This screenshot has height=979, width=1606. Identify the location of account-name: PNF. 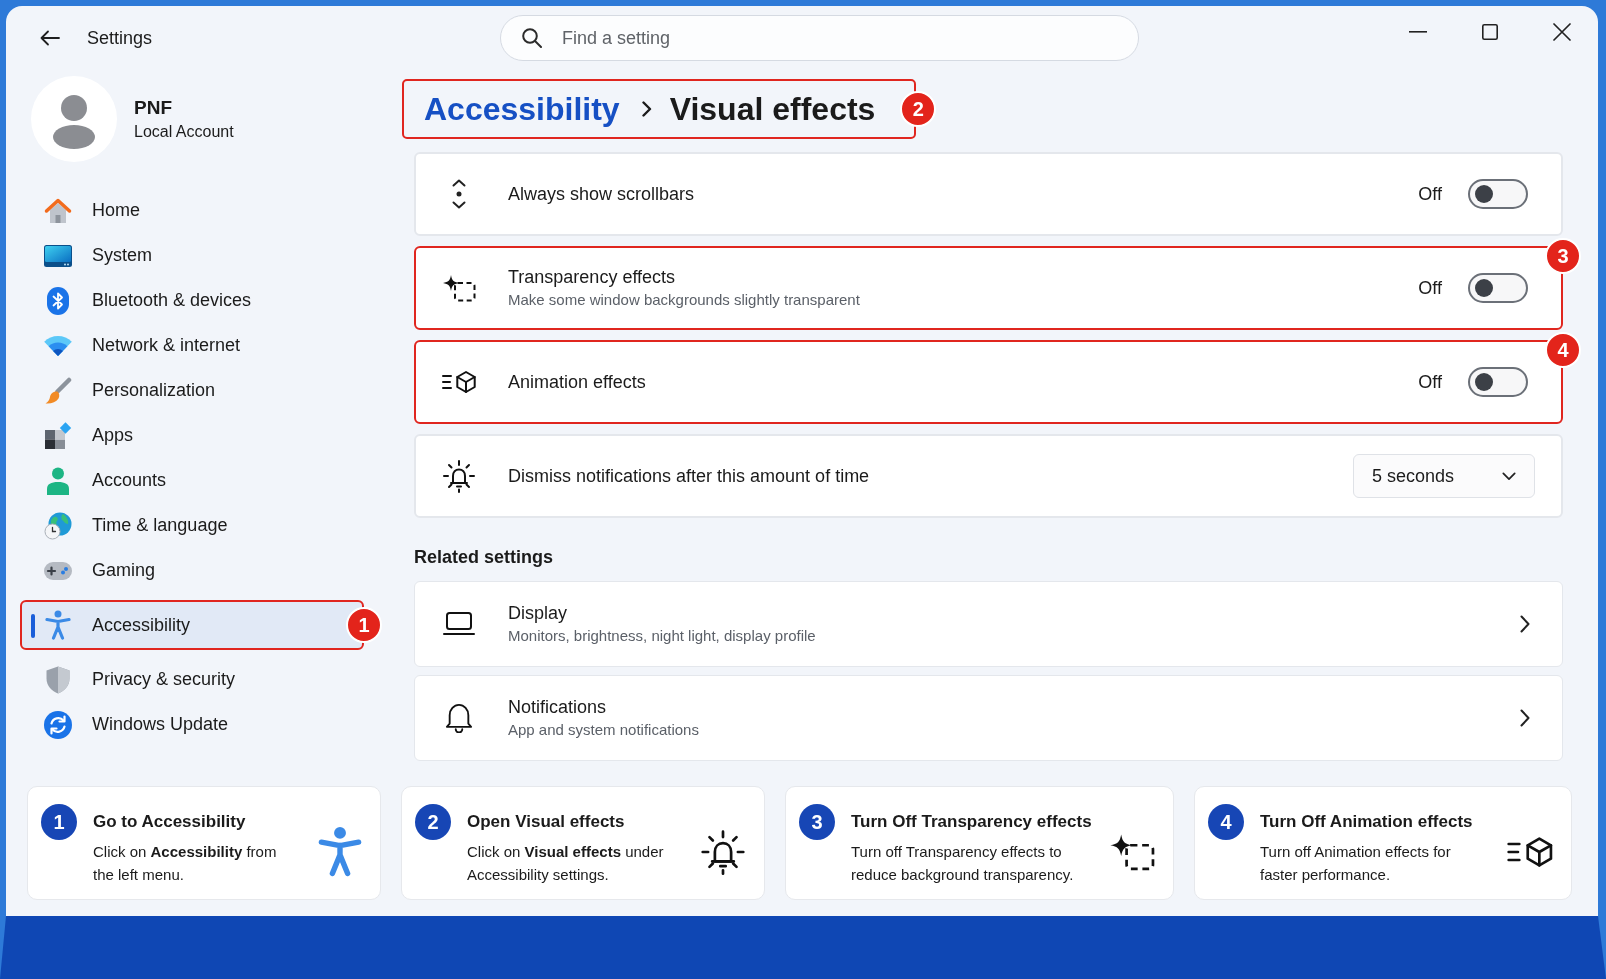
(153, 108).